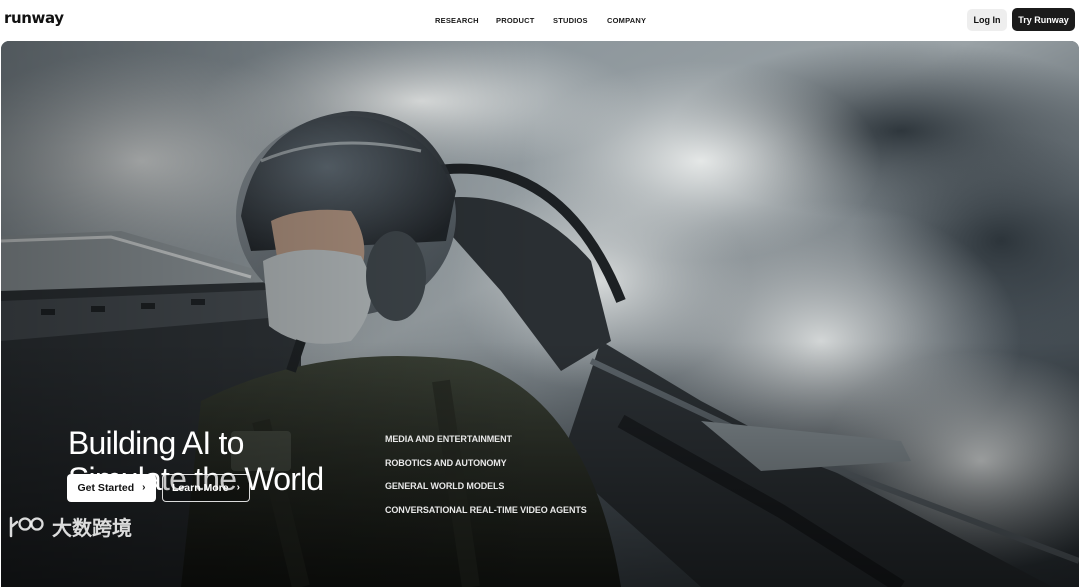 The image size is (1080, 587). I want to click on link-conversational-agents: CONVERSATIONAL REAL-TIME VIDEO AGENTS, so click(515, 517).